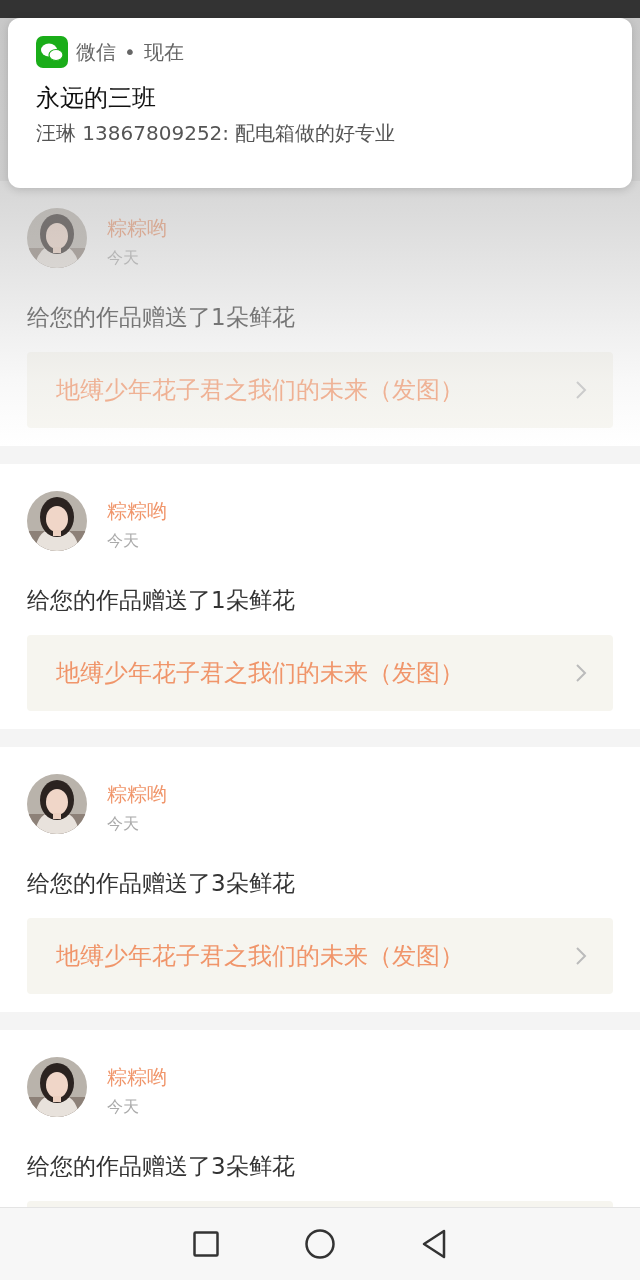 This screenshot has height=1280, width=640. Describe the element at coordinates (96, 98) in the screenshot. I see `notification-title: 永远的三班` at that location.